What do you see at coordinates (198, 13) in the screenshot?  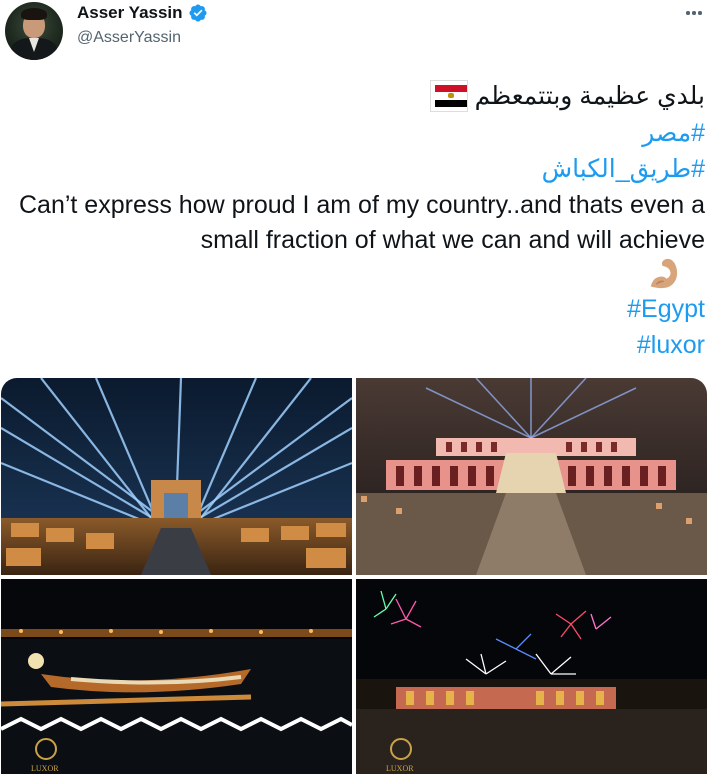 I see `verified-badge-icon` at bounding box center [198, 13].